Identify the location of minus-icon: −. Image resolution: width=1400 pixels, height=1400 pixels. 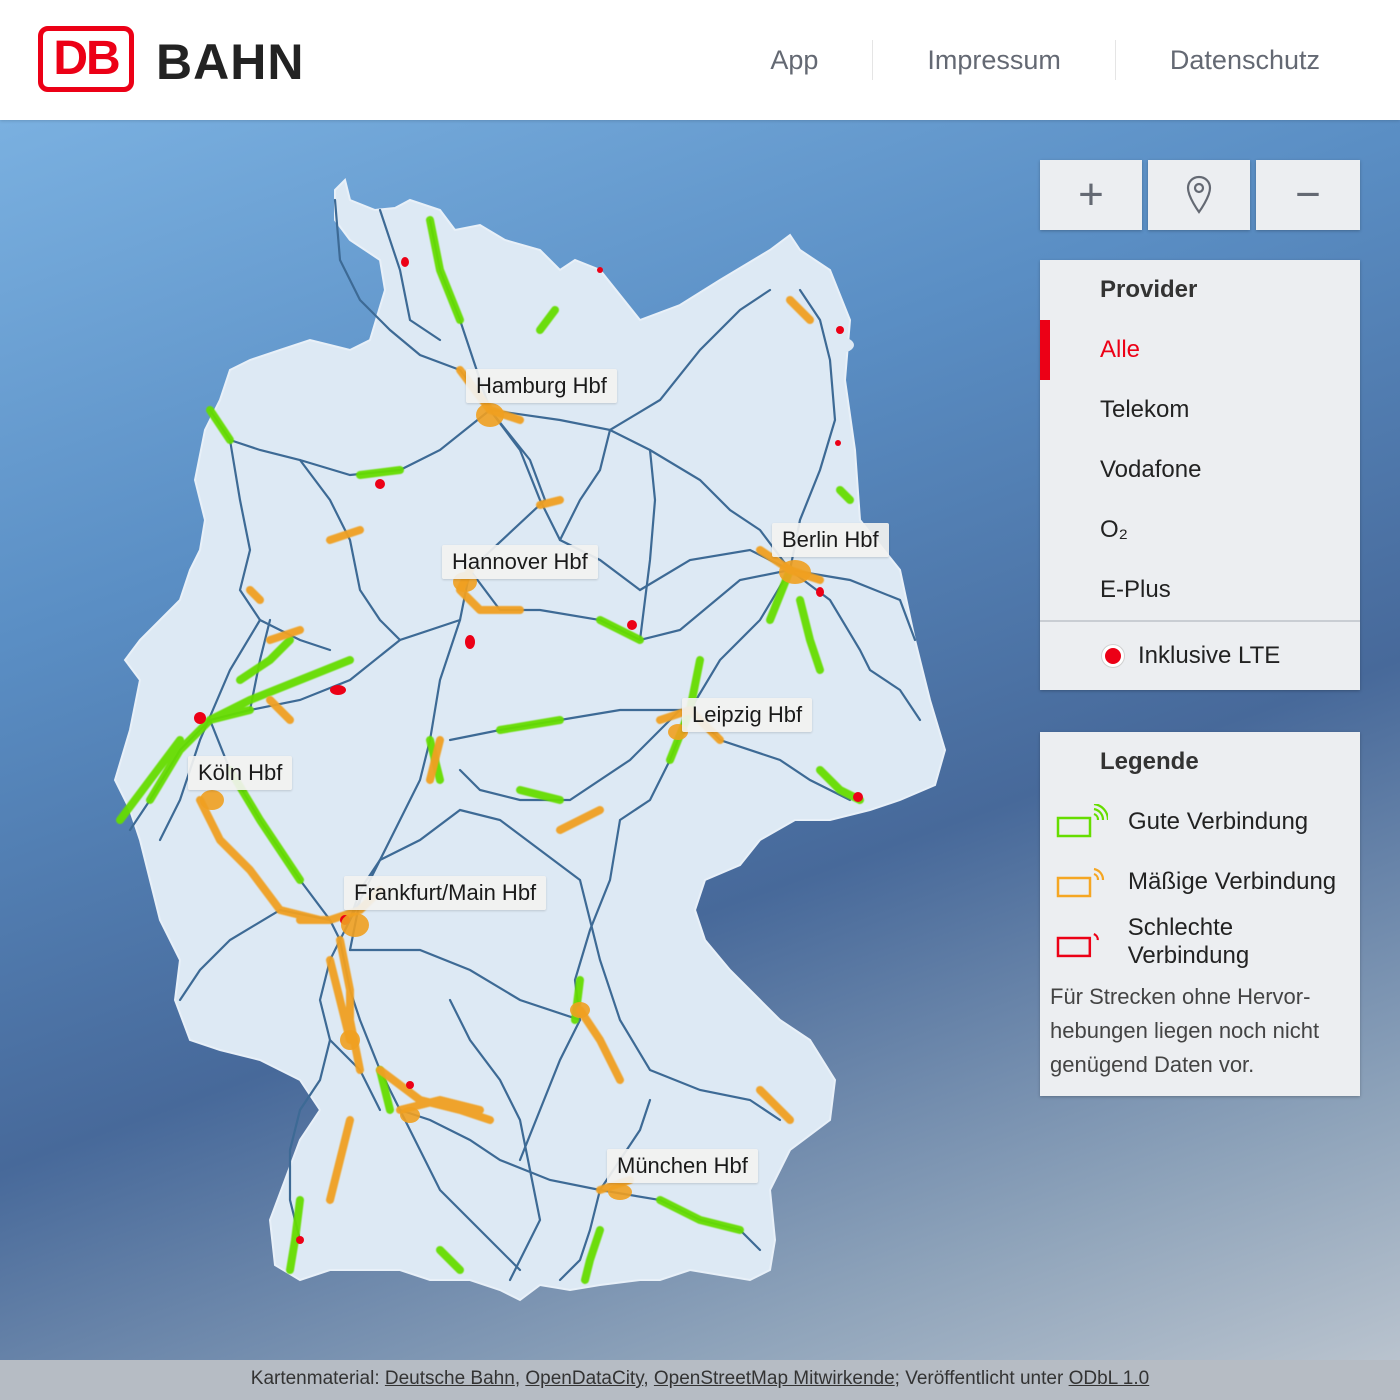
(1308, 194).